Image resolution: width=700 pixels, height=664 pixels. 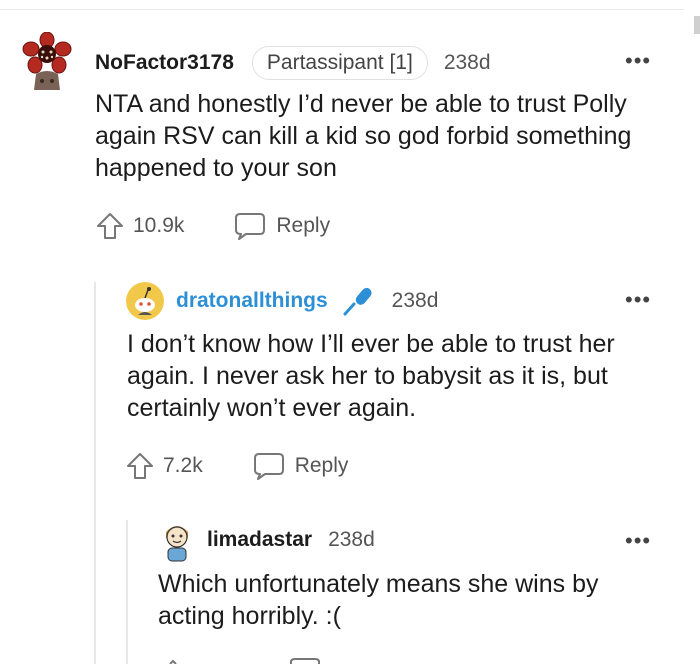 What do you see at coordinates (697, 25) in the screenshot?
I see `scrollbar-thumb` at bounding box center [697, 25].